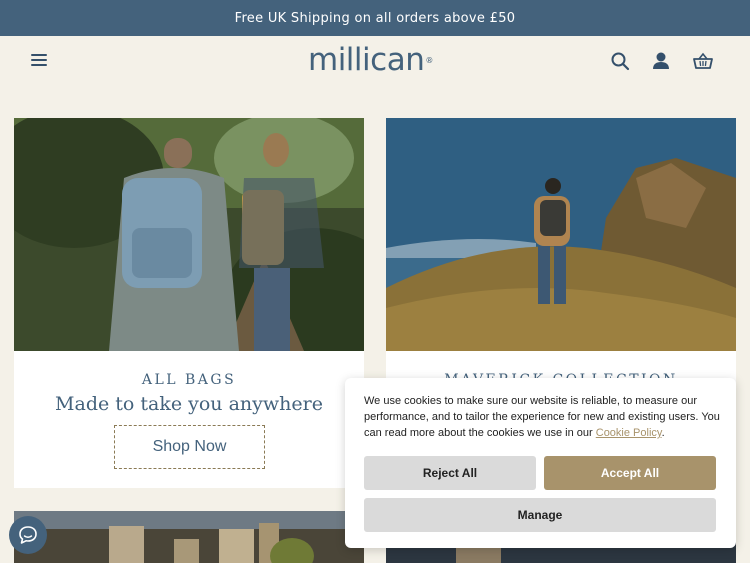 Image resolution: width=750 pixels, height=563 pixels. I want to click on logo-text: millican, so click(366, 60).